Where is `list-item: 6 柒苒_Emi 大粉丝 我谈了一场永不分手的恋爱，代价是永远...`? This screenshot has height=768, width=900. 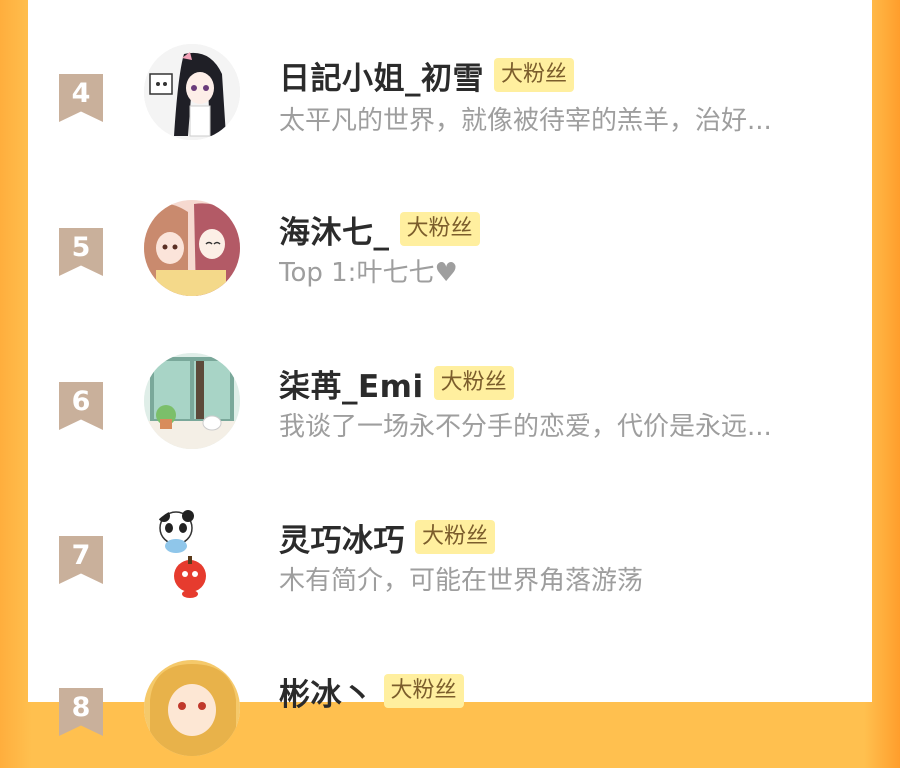 list-item: 6 柒苒_Emi 大粉丝 我谈了一场永不分手的恋爱，代价是永远... is located at coordinates (450, 400).